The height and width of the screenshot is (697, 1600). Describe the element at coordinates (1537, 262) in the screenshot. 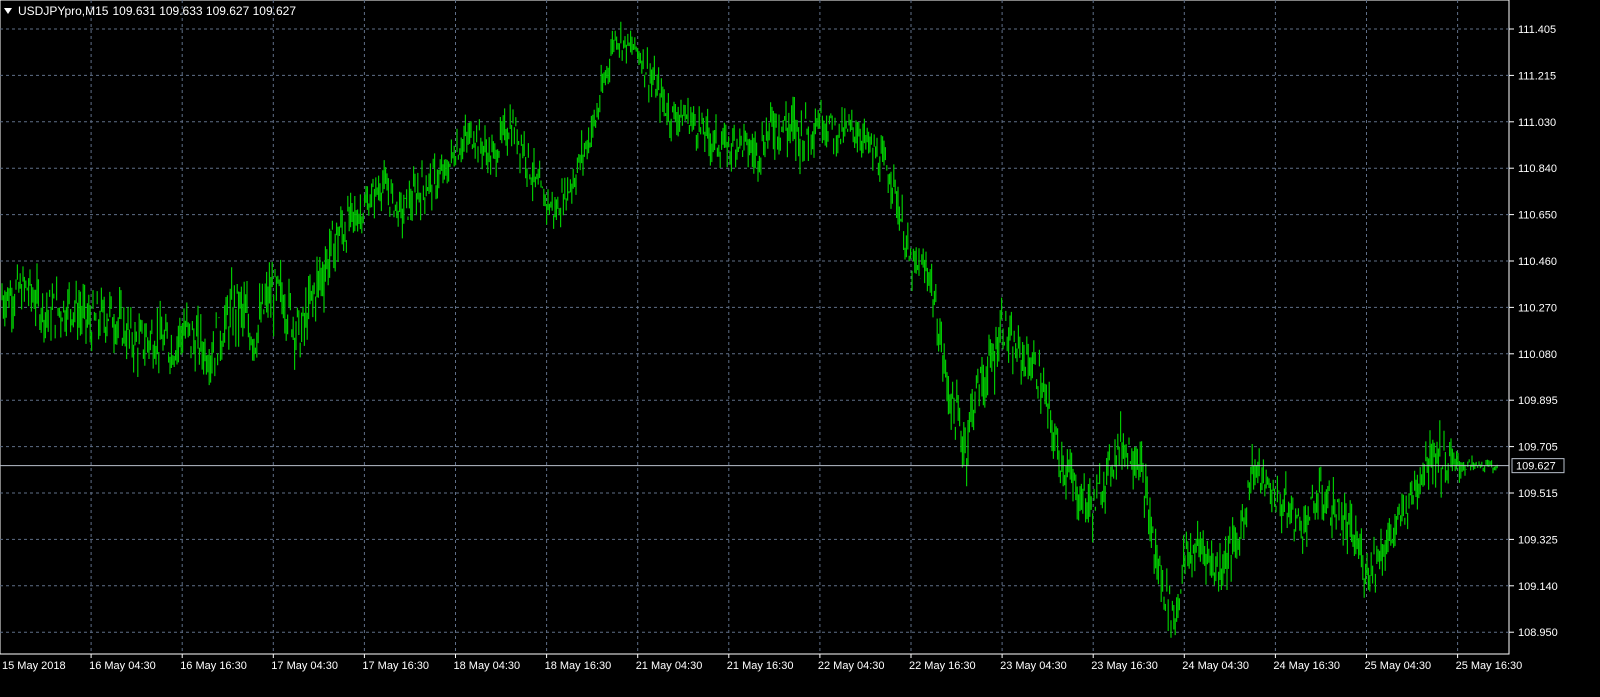

I see `y-tick-label: 110.460` at that location.